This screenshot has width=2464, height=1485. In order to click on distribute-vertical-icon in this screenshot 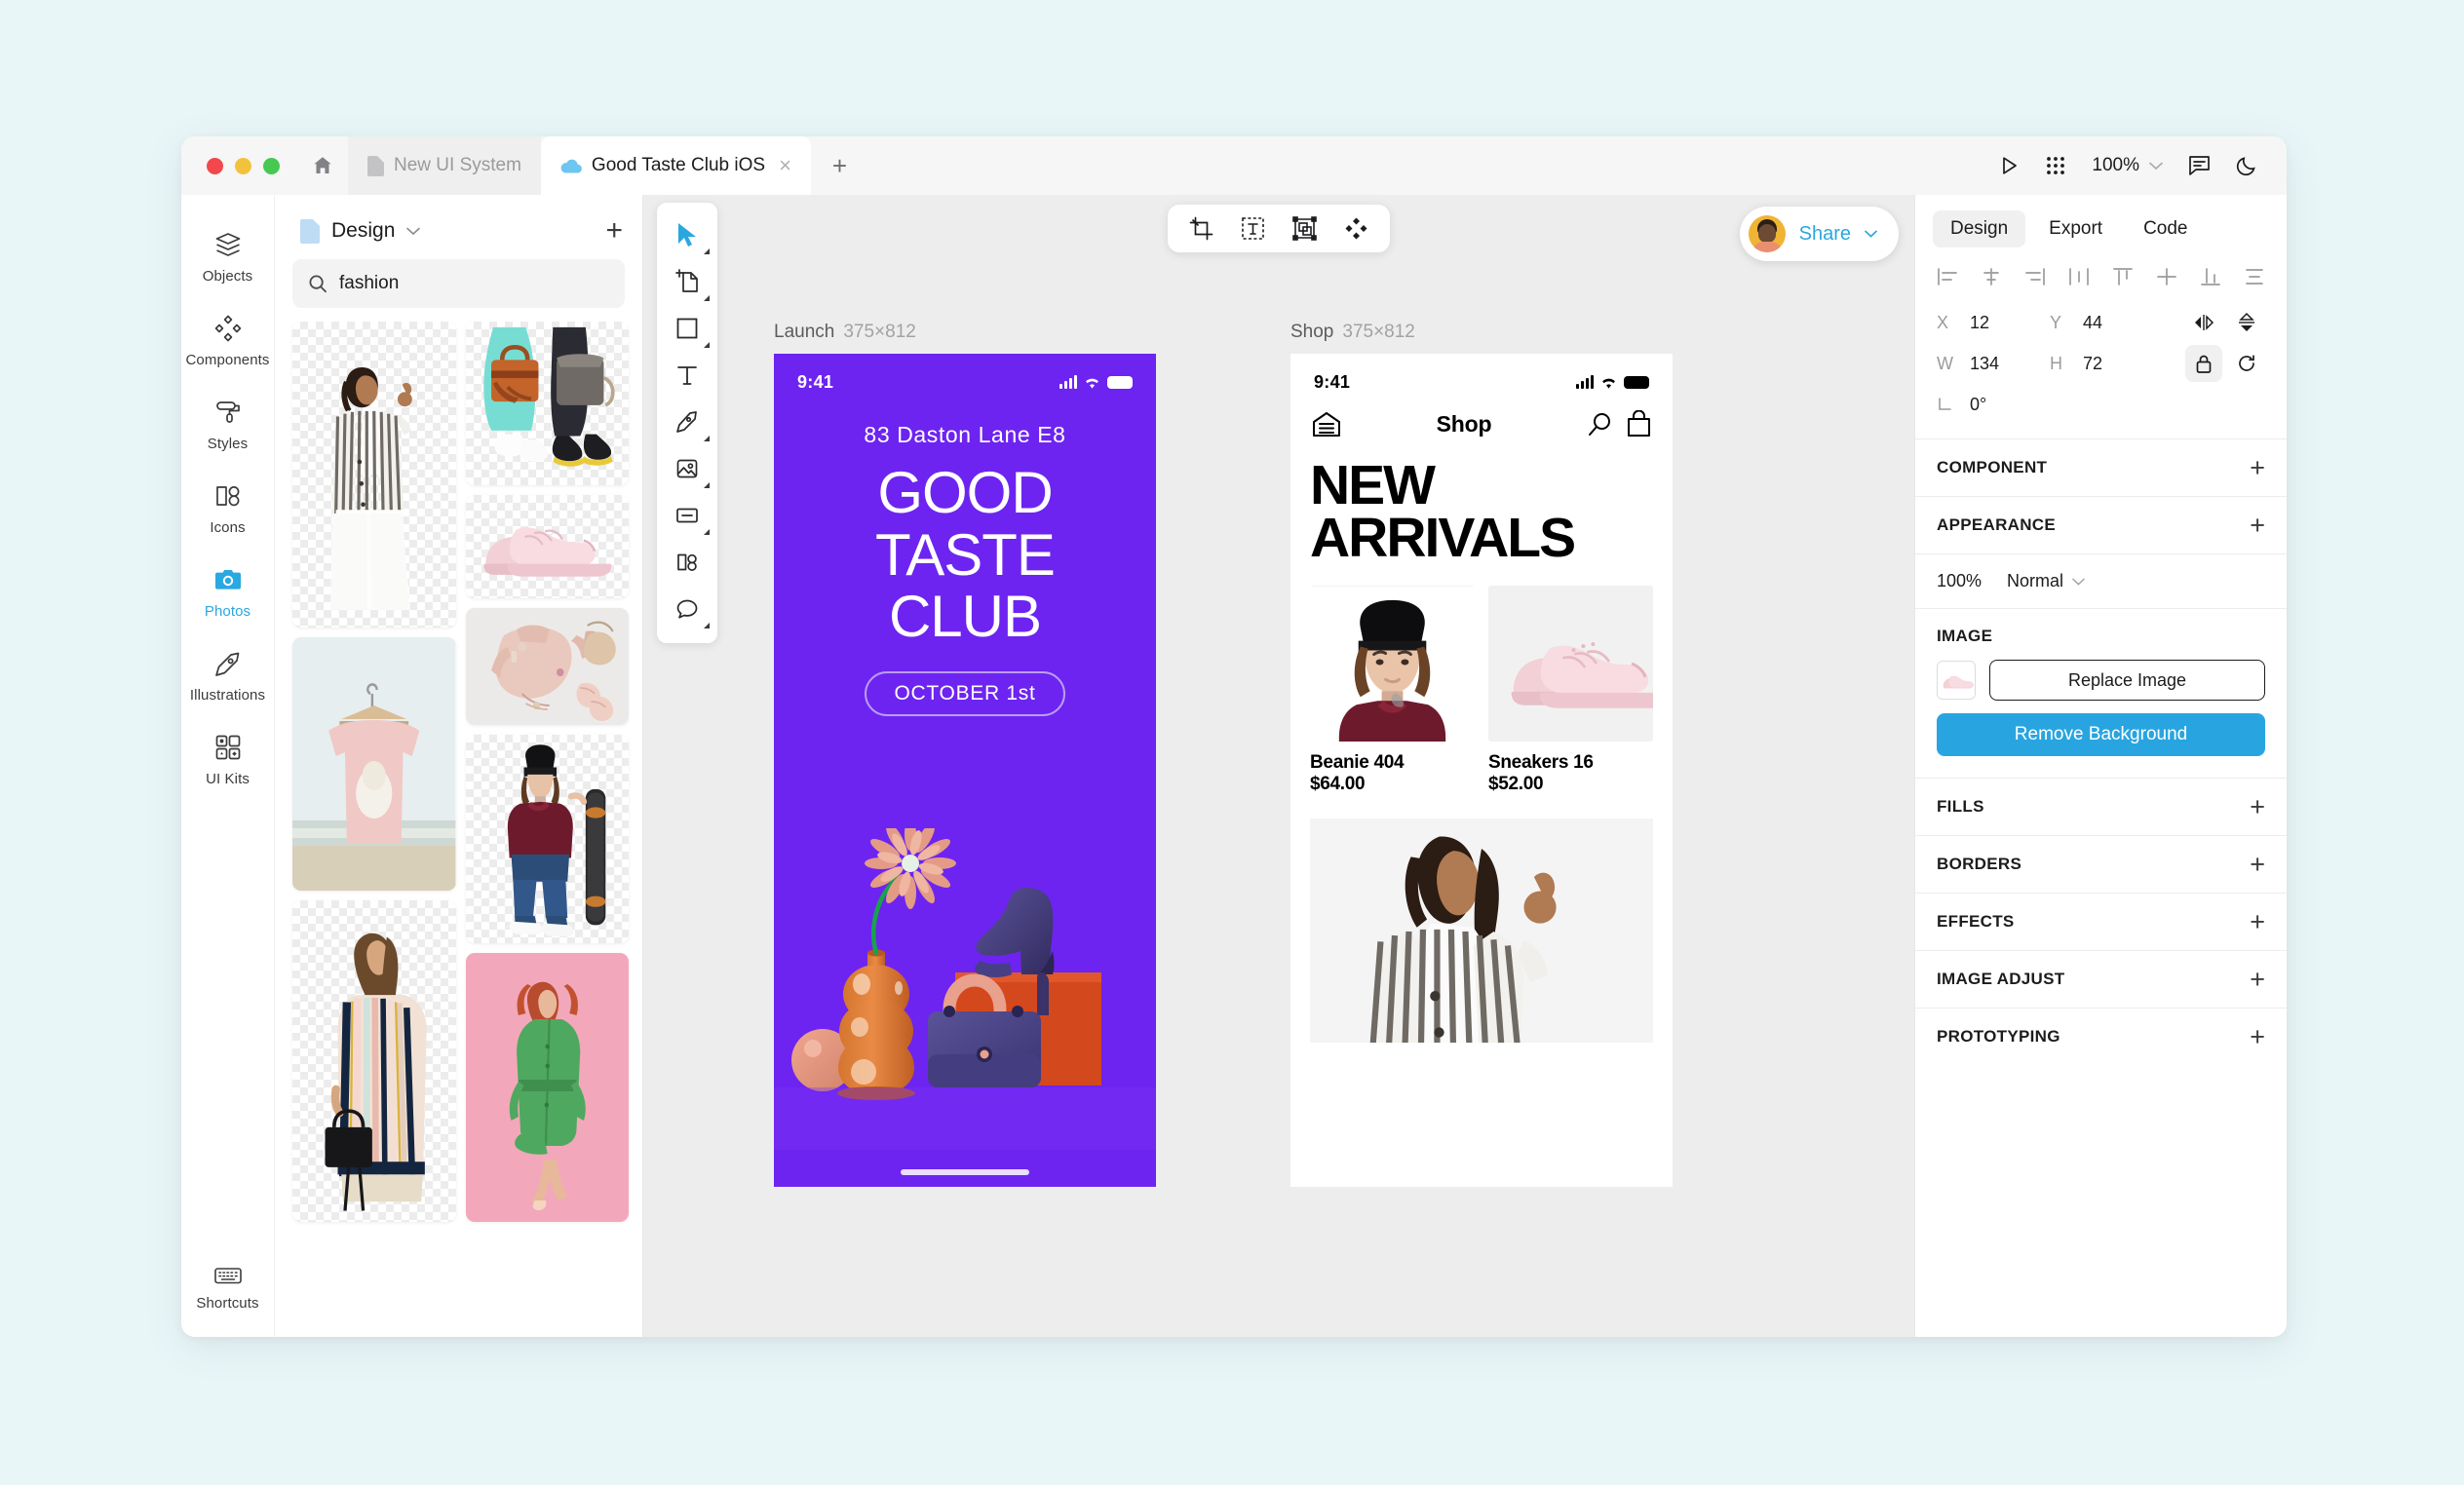, I will do `click(2254, 276)`.